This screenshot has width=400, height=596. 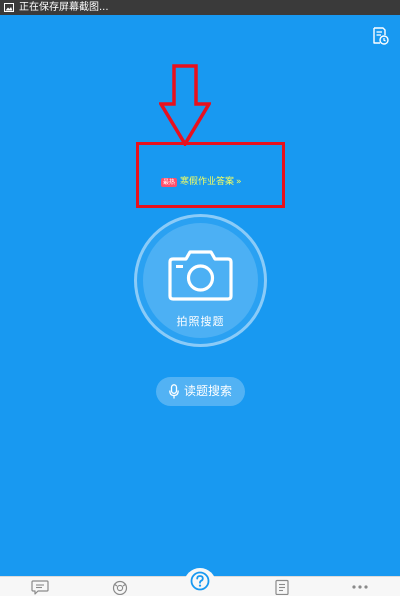 I want to click on promo-text: 寒假作业答案, so click(x=207, y=182).